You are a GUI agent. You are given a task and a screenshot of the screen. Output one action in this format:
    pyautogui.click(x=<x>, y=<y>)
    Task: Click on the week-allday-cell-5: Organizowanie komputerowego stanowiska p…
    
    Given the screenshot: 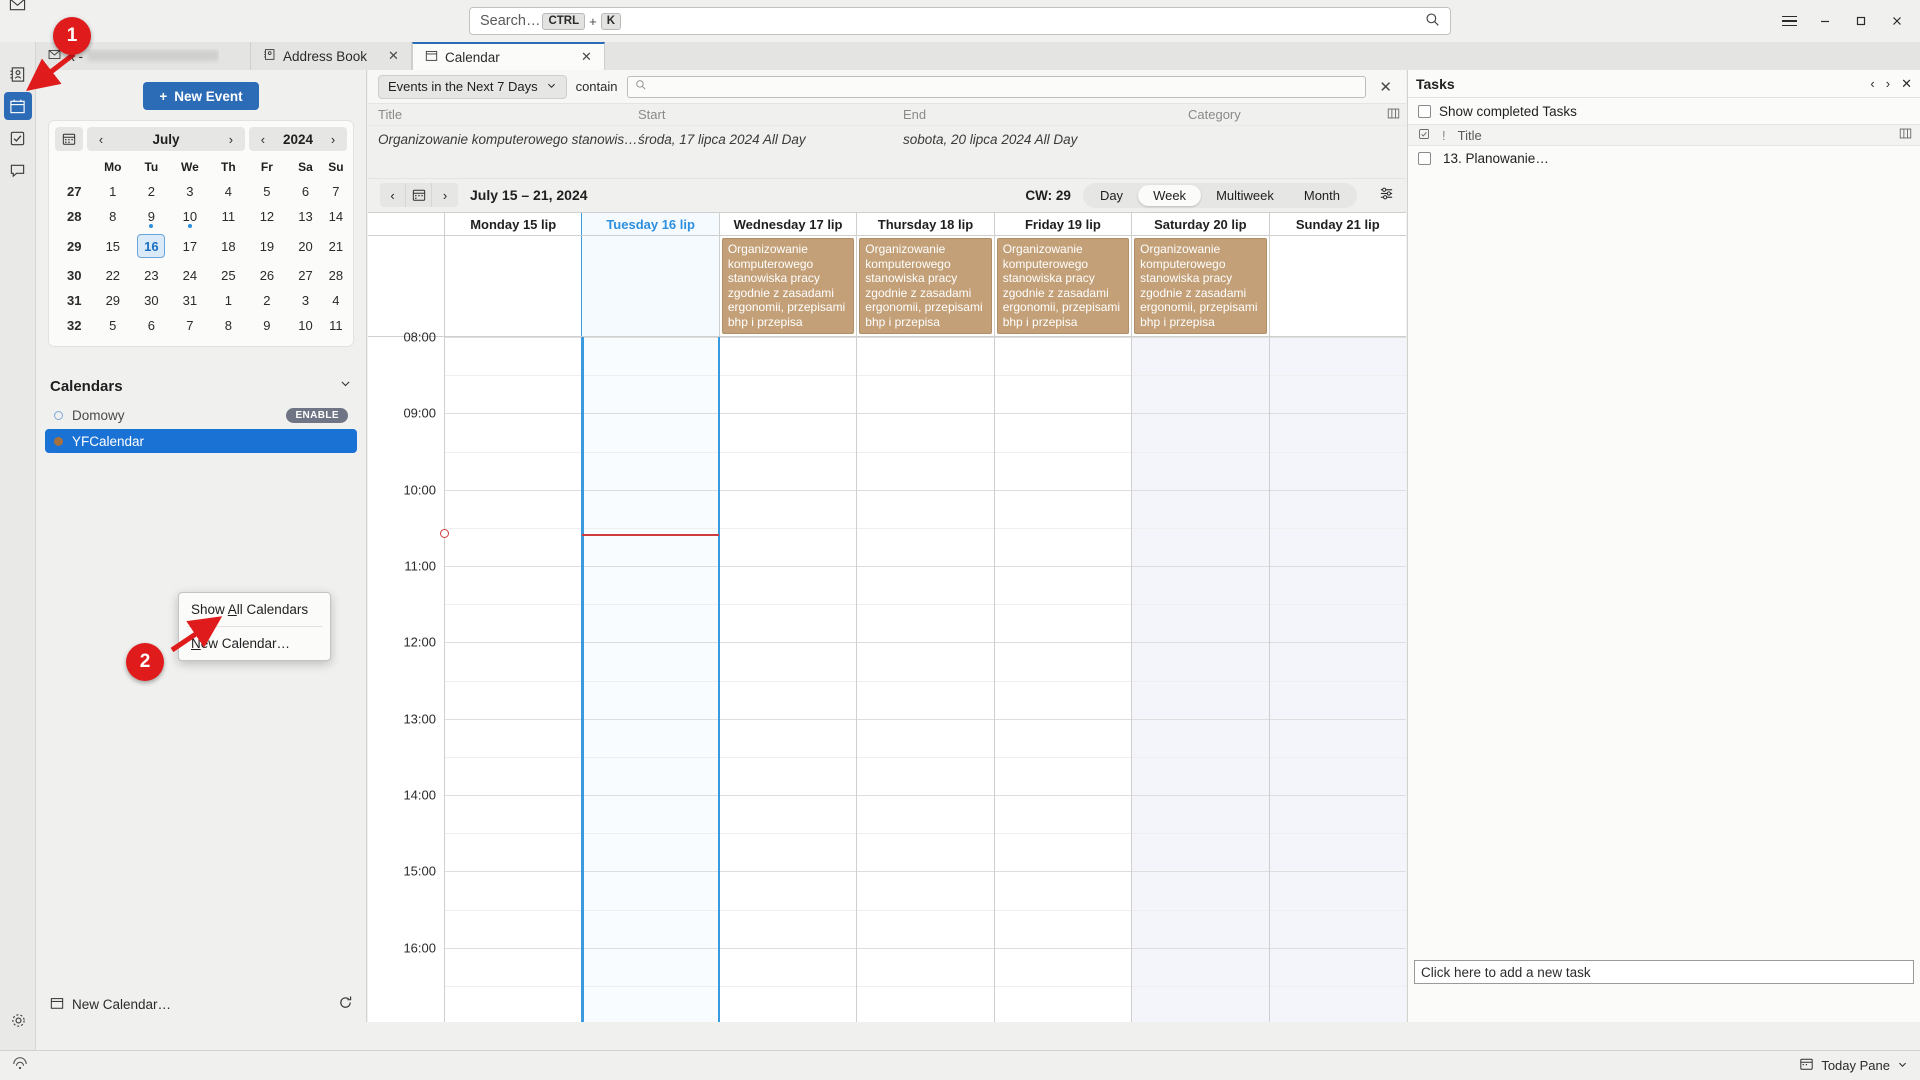 What is the action you would take?
    pyautogui.click(x=1200, y=286)
    